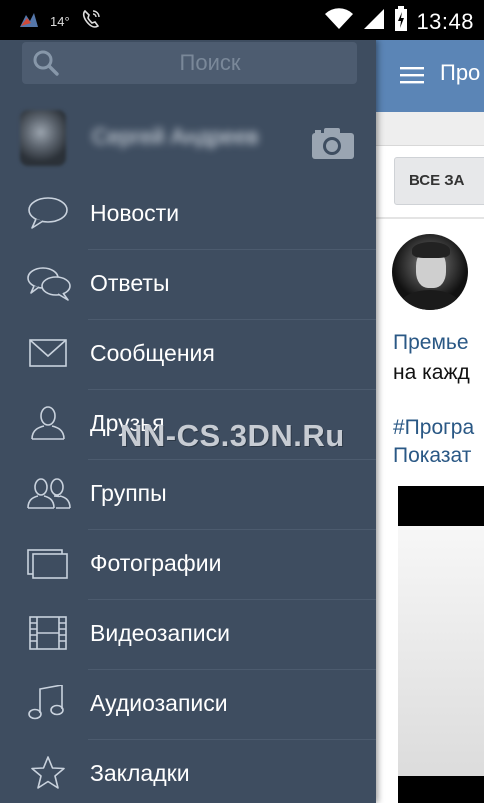 This screenshot has height=803, width=484. I want to click on hamburger-menu-icon, so click(412, 77).